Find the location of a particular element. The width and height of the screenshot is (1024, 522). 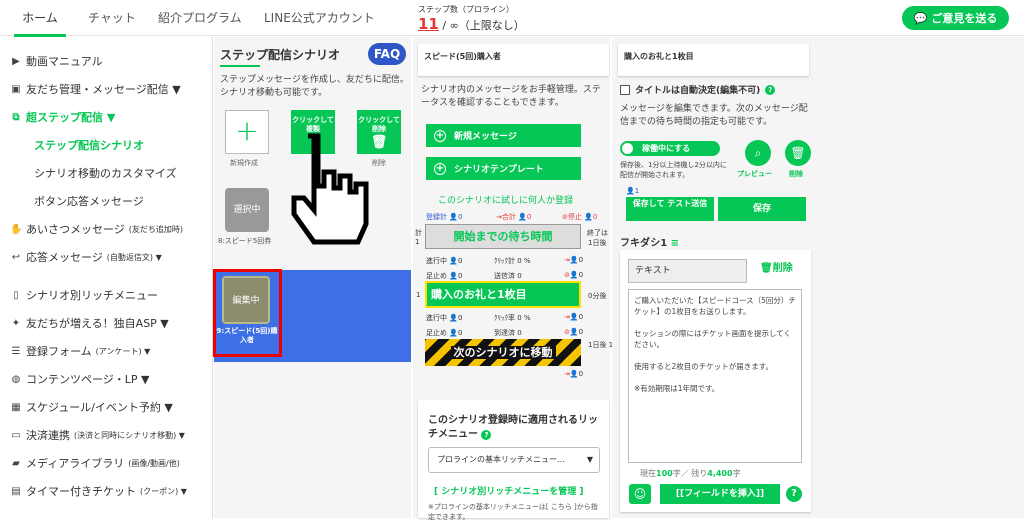

highlight-frame is located at coordinates (247, 313).